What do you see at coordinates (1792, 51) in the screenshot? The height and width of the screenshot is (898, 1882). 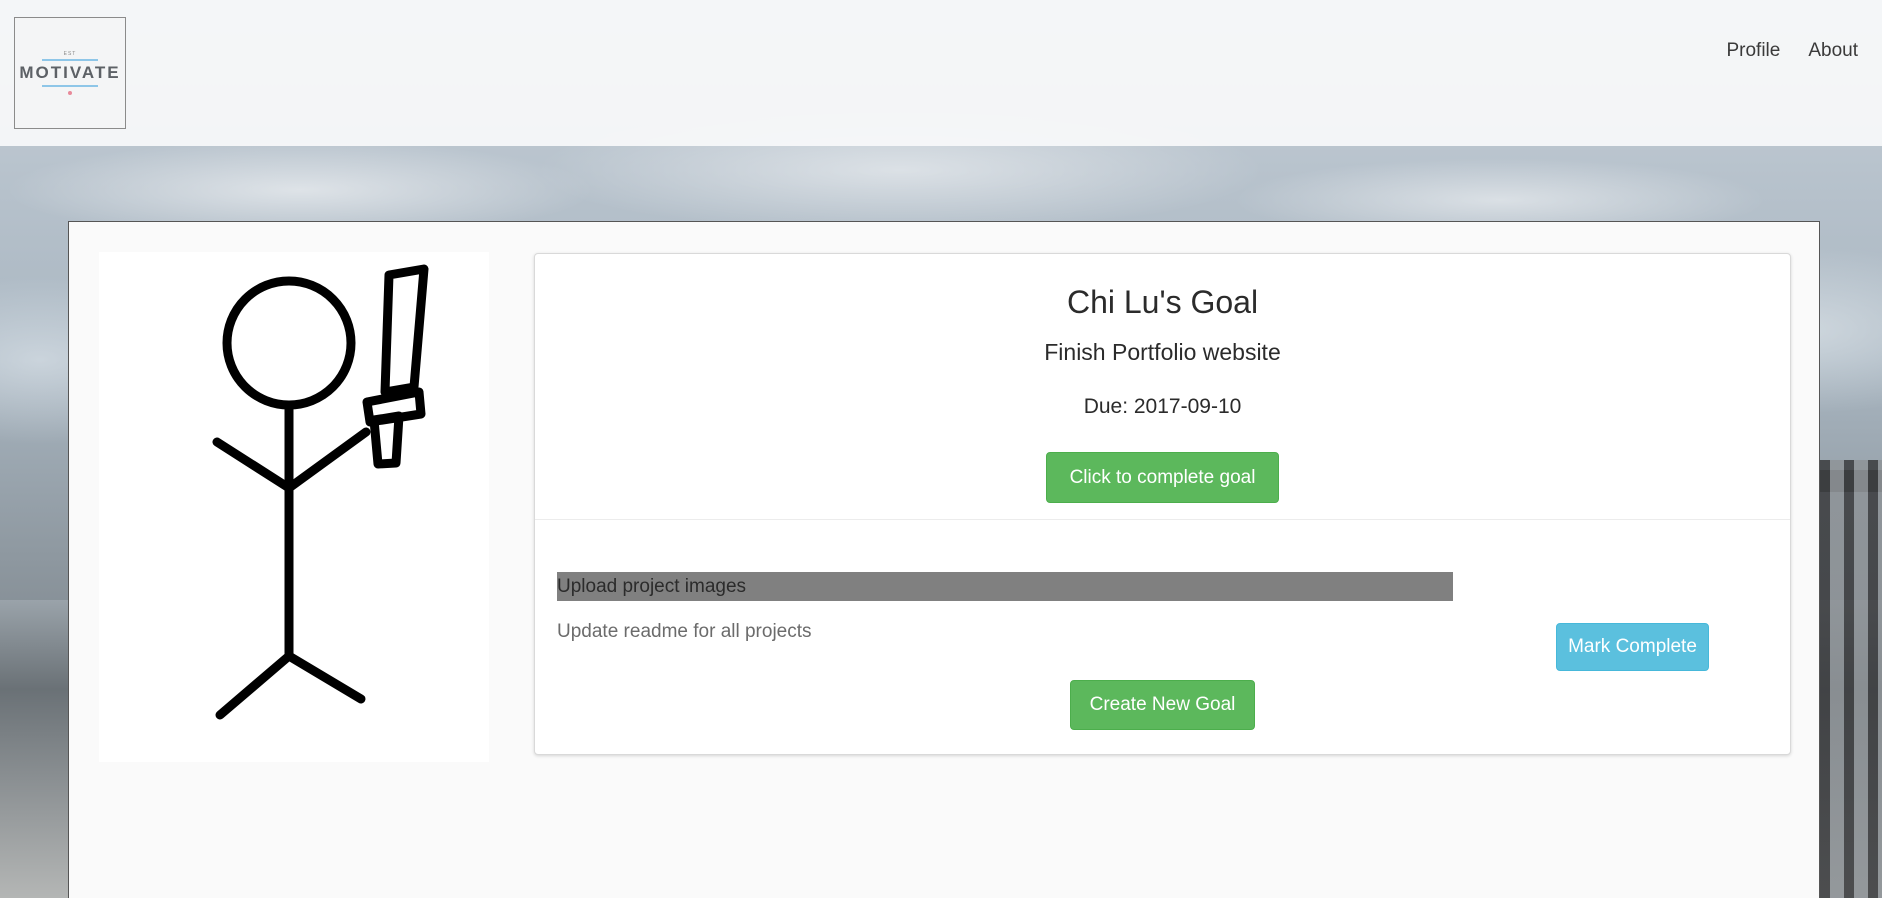 I see `main-nav: Profile About` at bounding box center [1792, 51].